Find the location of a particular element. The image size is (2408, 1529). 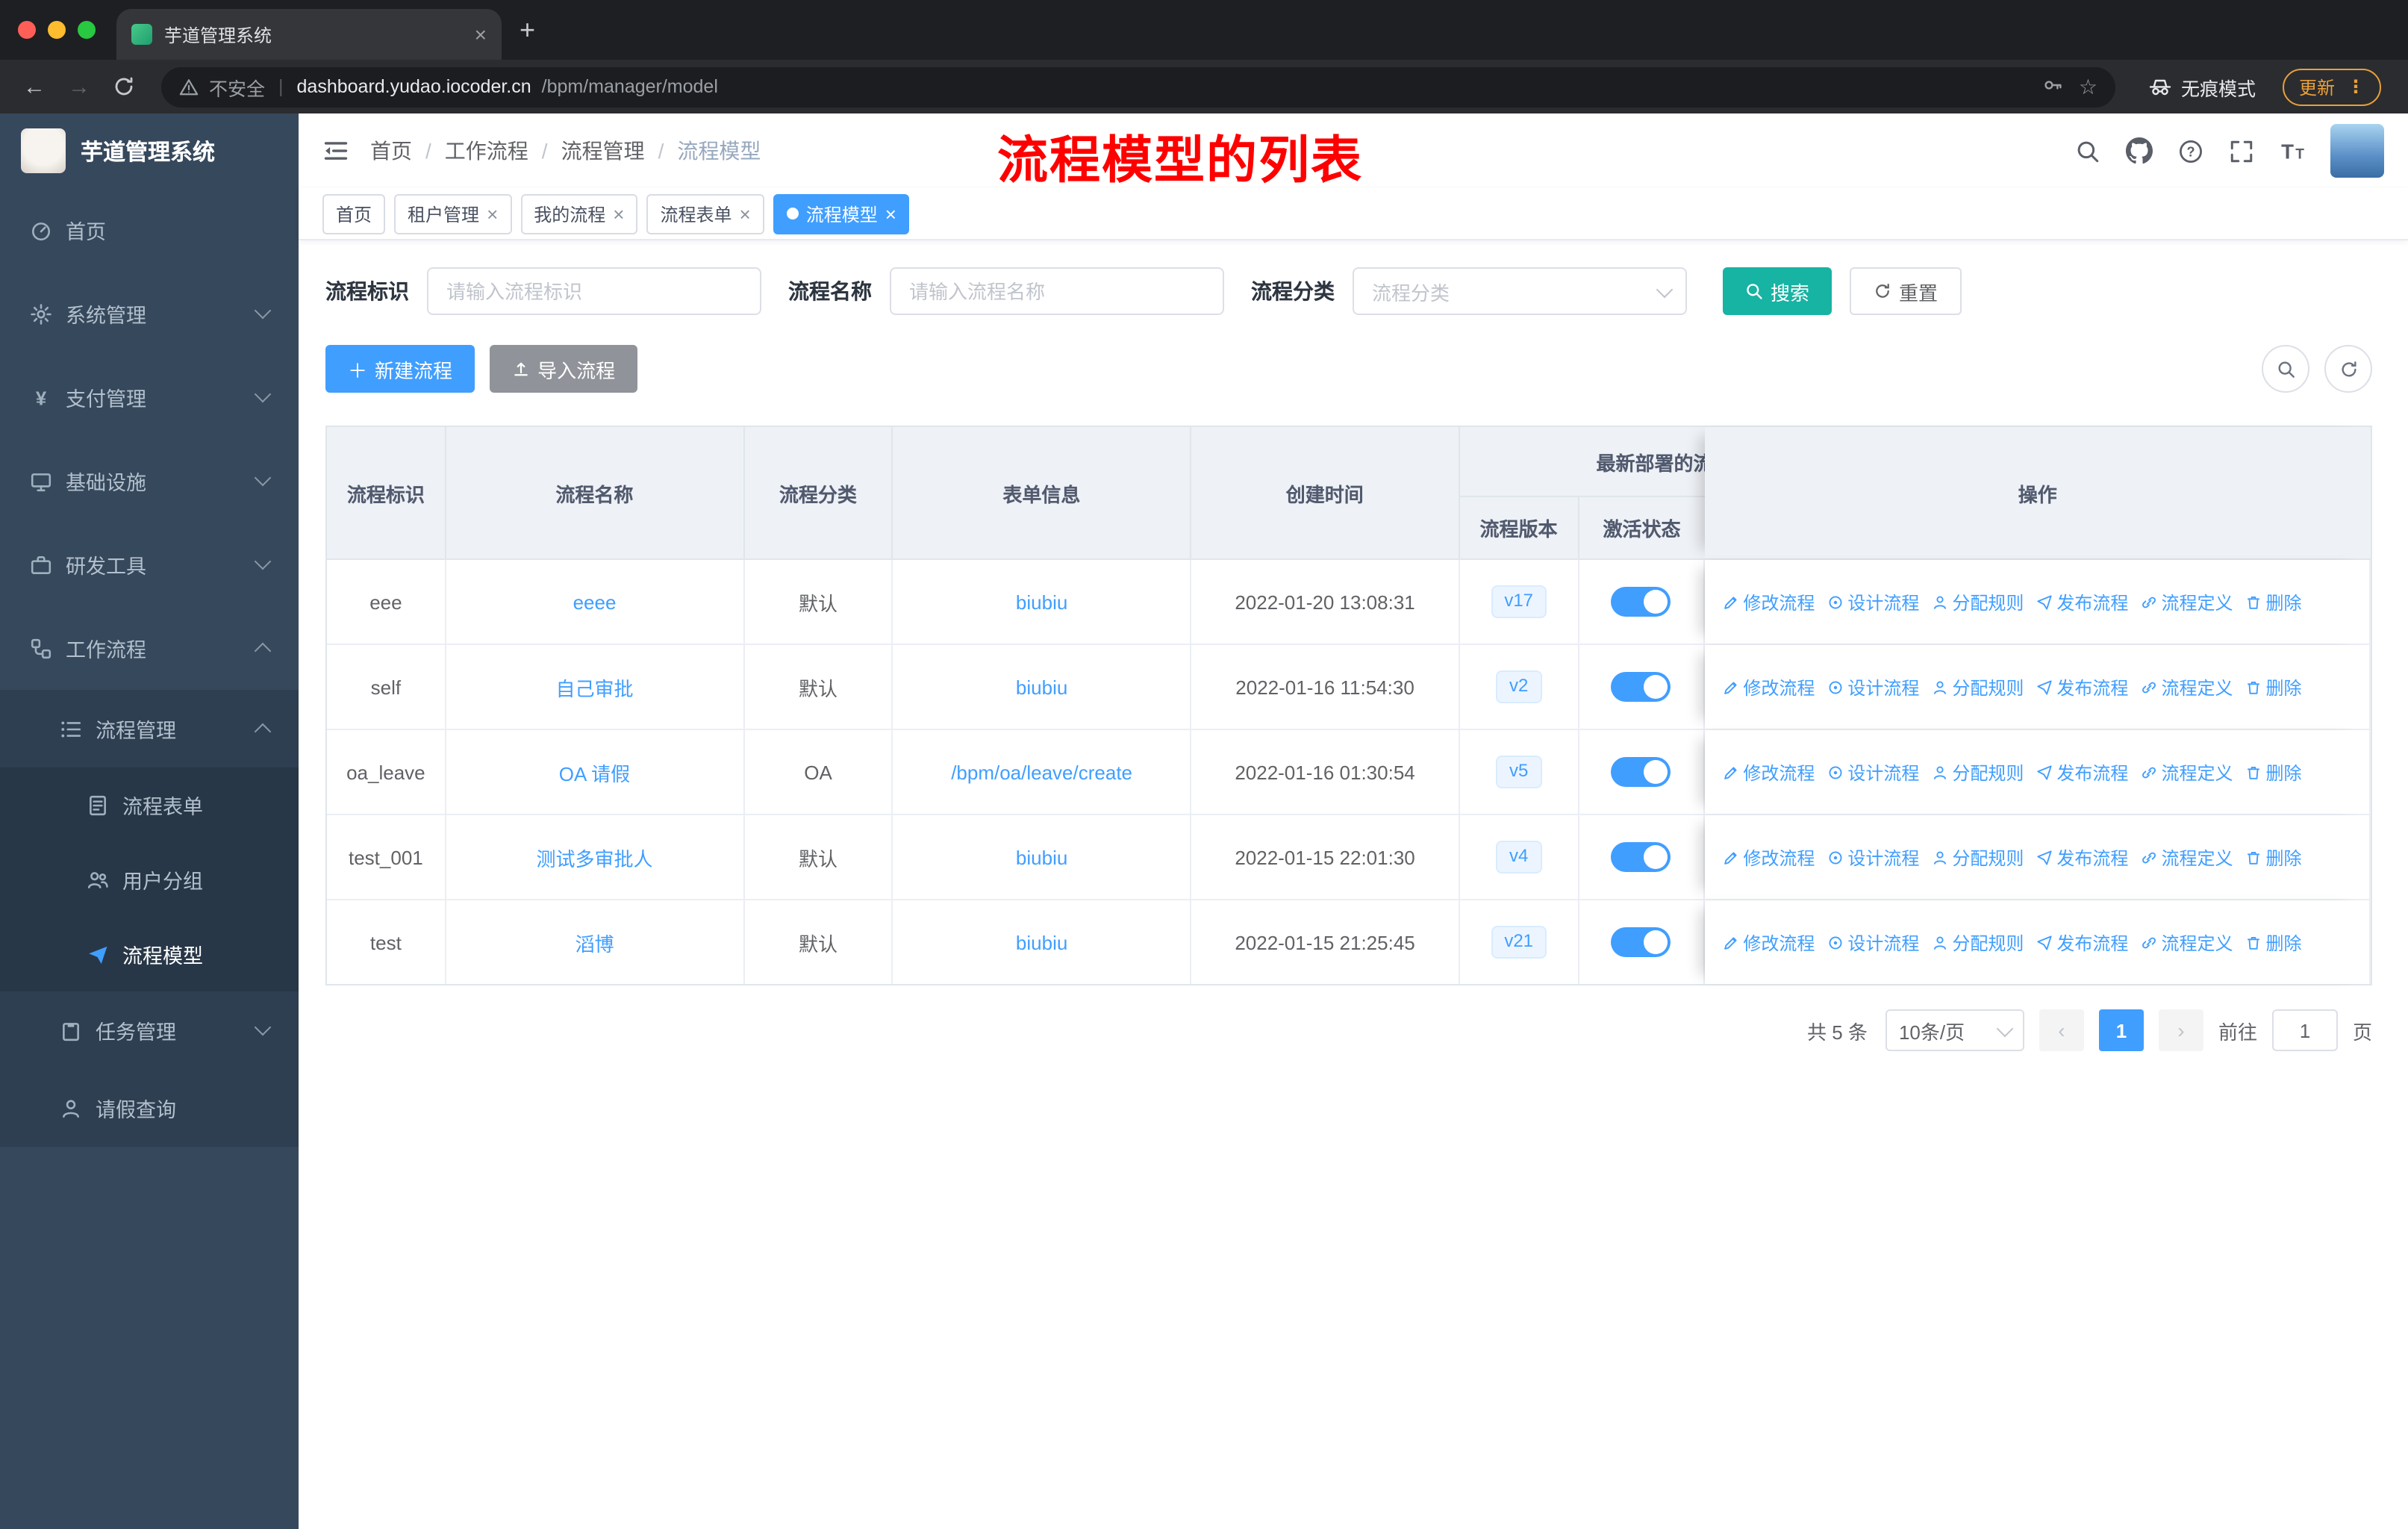

sidebar-item-leave-query: 请假查询 is located at coordinates (149, 1108).